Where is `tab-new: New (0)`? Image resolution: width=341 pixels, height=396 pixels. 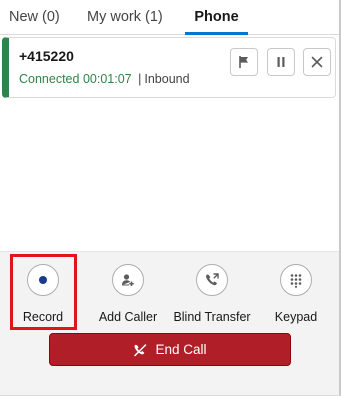
tab-new: New (0) is located at coordinates (34, 17).